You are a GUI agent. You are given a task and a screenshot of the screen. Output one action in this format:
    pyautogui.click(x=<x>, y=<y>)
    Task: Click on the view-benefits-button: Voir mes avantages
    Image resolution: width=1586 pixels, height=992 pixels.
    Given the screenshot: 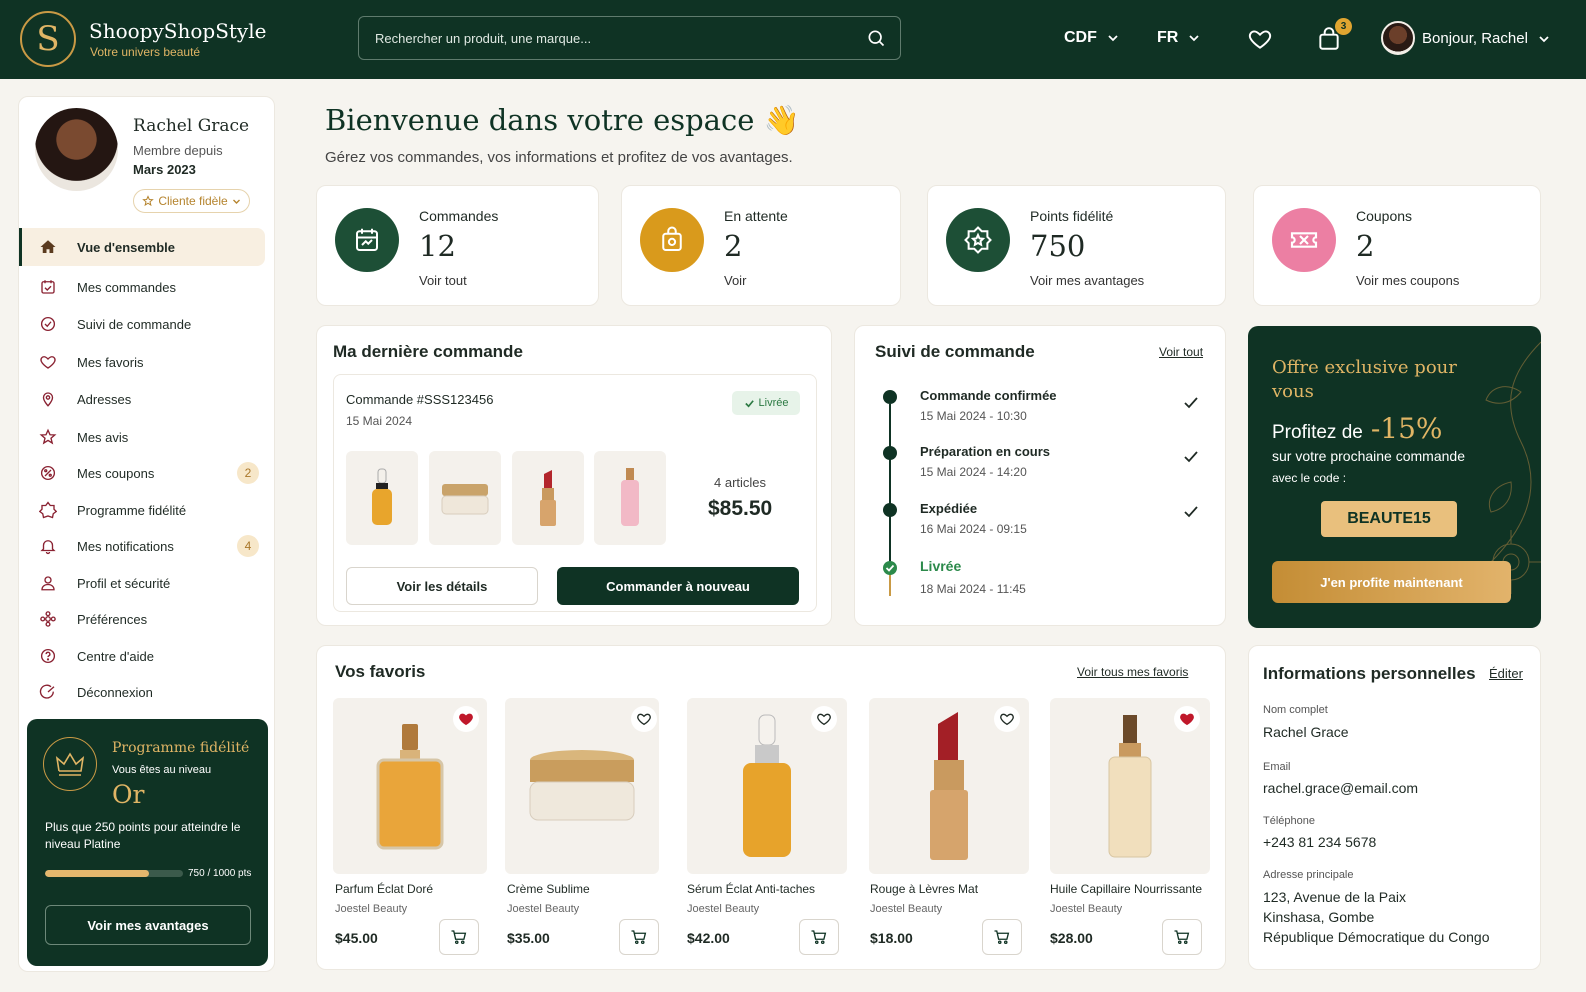 What is the action you would take?
    pyautogui.click(x=148, y=925)
    